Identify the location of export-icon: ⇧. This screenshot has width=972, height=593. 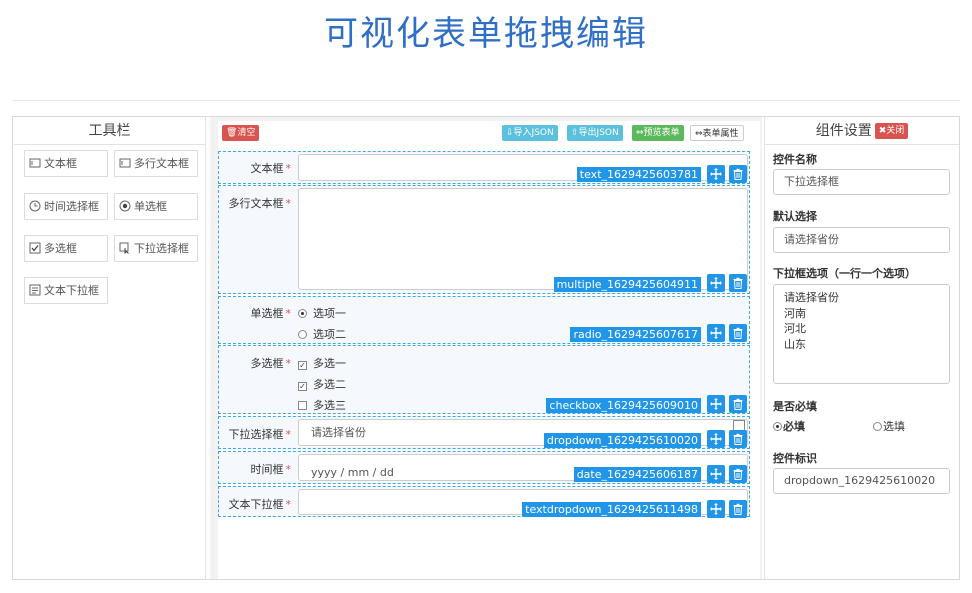
(575, 133).